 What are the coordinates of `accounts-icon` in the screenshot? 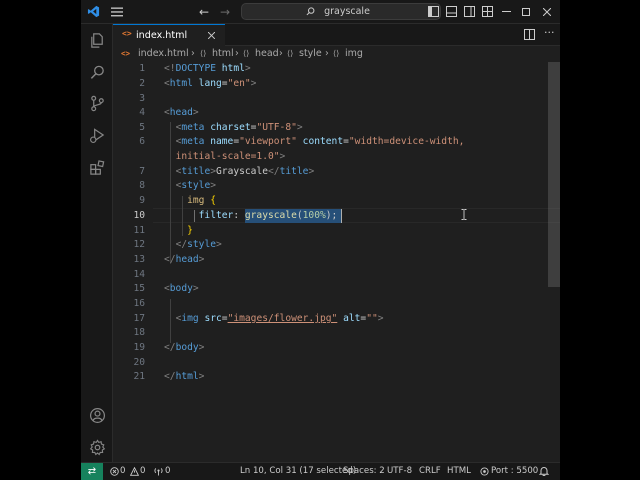 It's located at (97, 415).